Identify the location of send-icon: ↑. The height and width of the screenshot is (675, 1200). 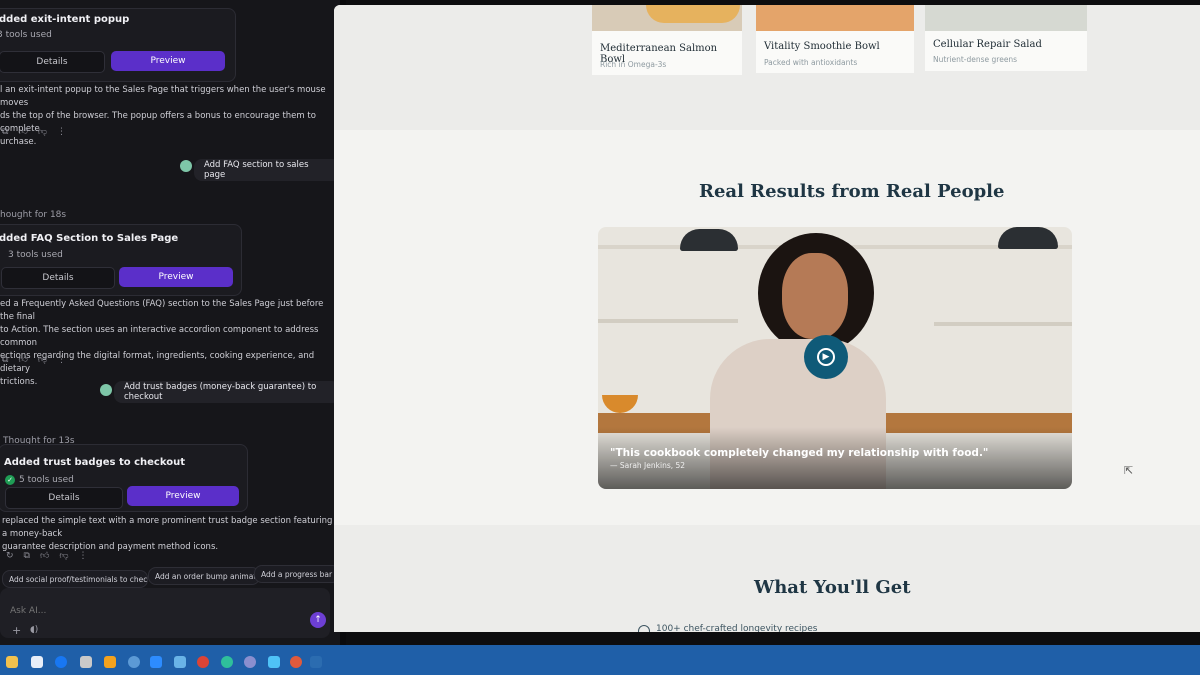
(318, 620).